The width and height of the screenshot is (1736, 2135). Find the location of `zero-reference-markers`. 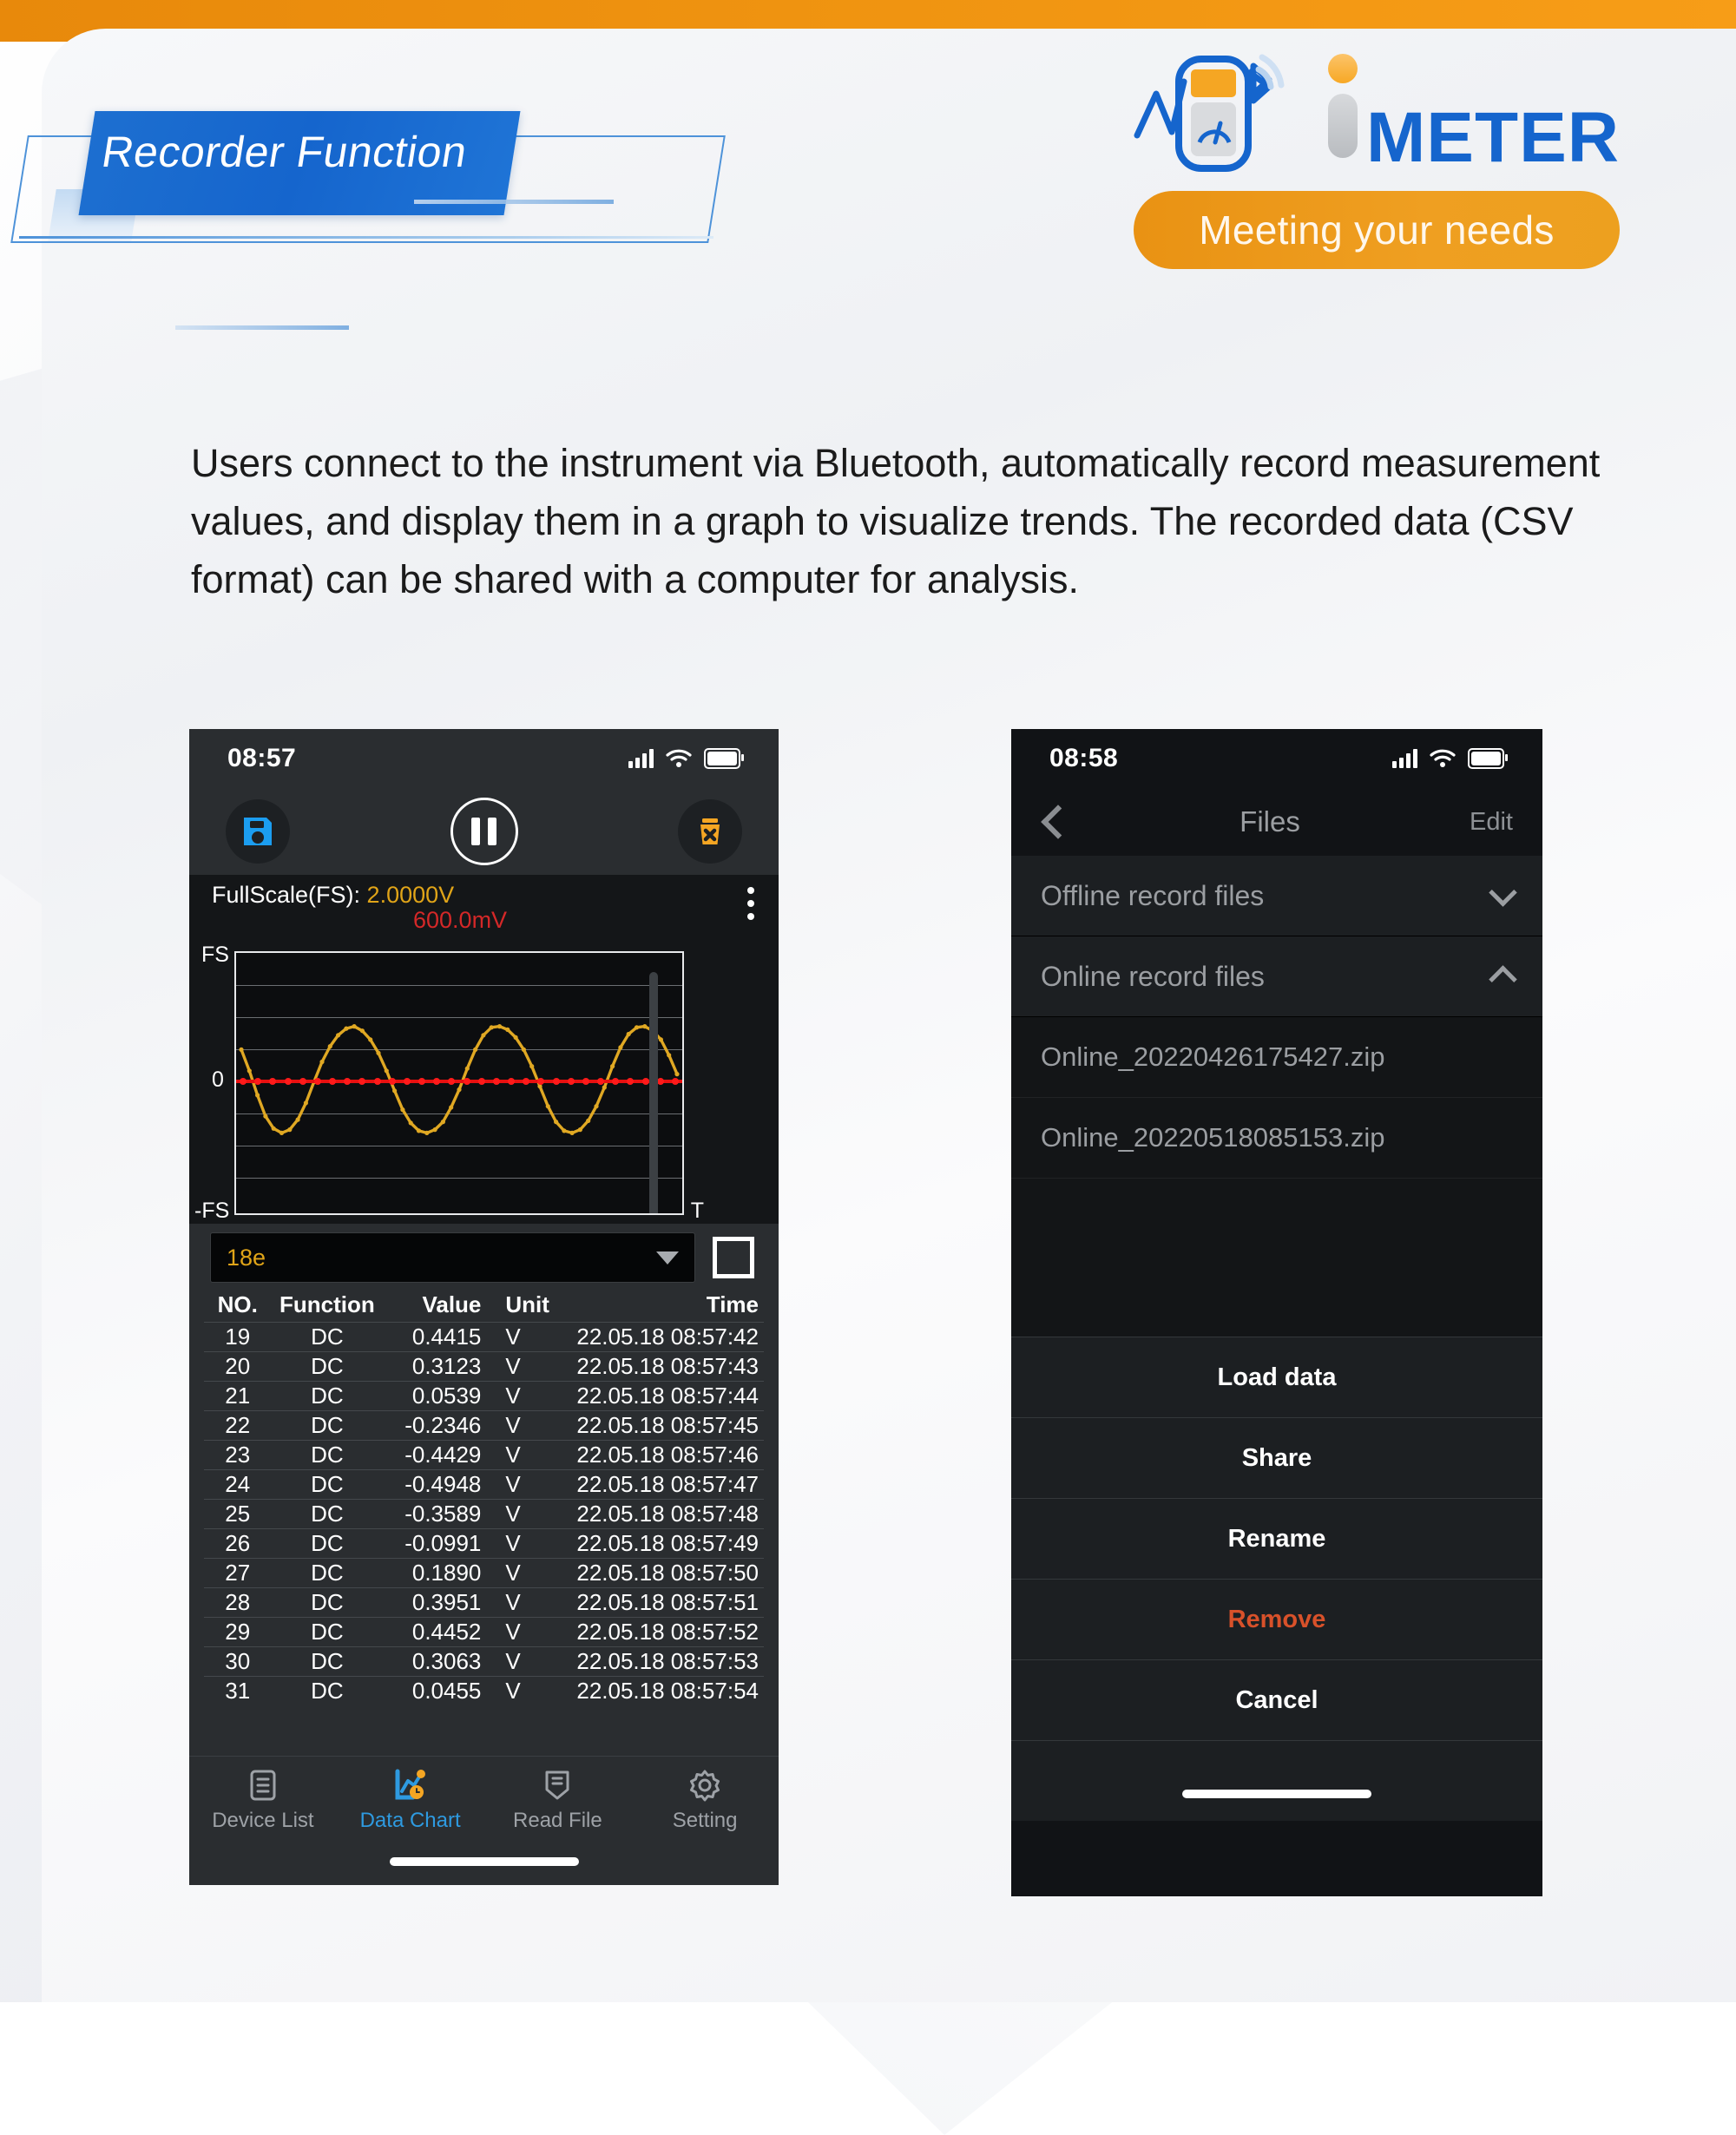

zero-reference-markers is located at coordinates (459, 1081).